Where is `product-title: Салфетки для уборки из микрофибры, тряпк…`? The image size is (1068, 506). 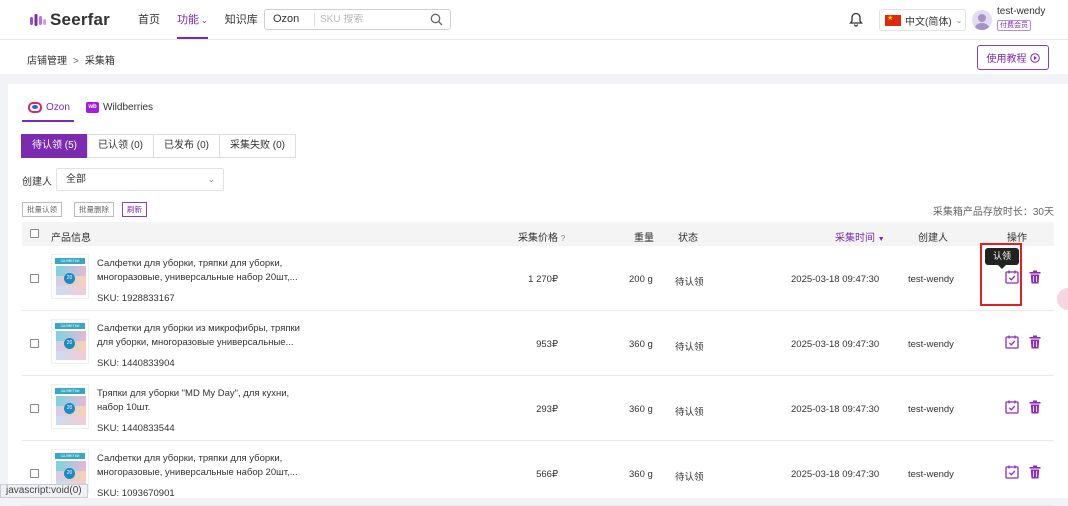
product-title: Салфетки для уборки из микрофибры, тряпк… is located at coordinates (202, 336).